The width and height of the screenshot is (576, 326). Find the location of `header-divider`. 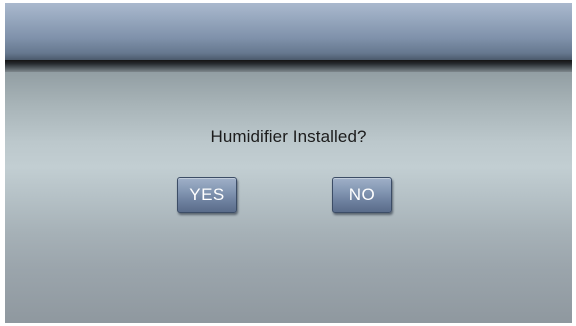

header-divider is located at coordinates (288, 66).